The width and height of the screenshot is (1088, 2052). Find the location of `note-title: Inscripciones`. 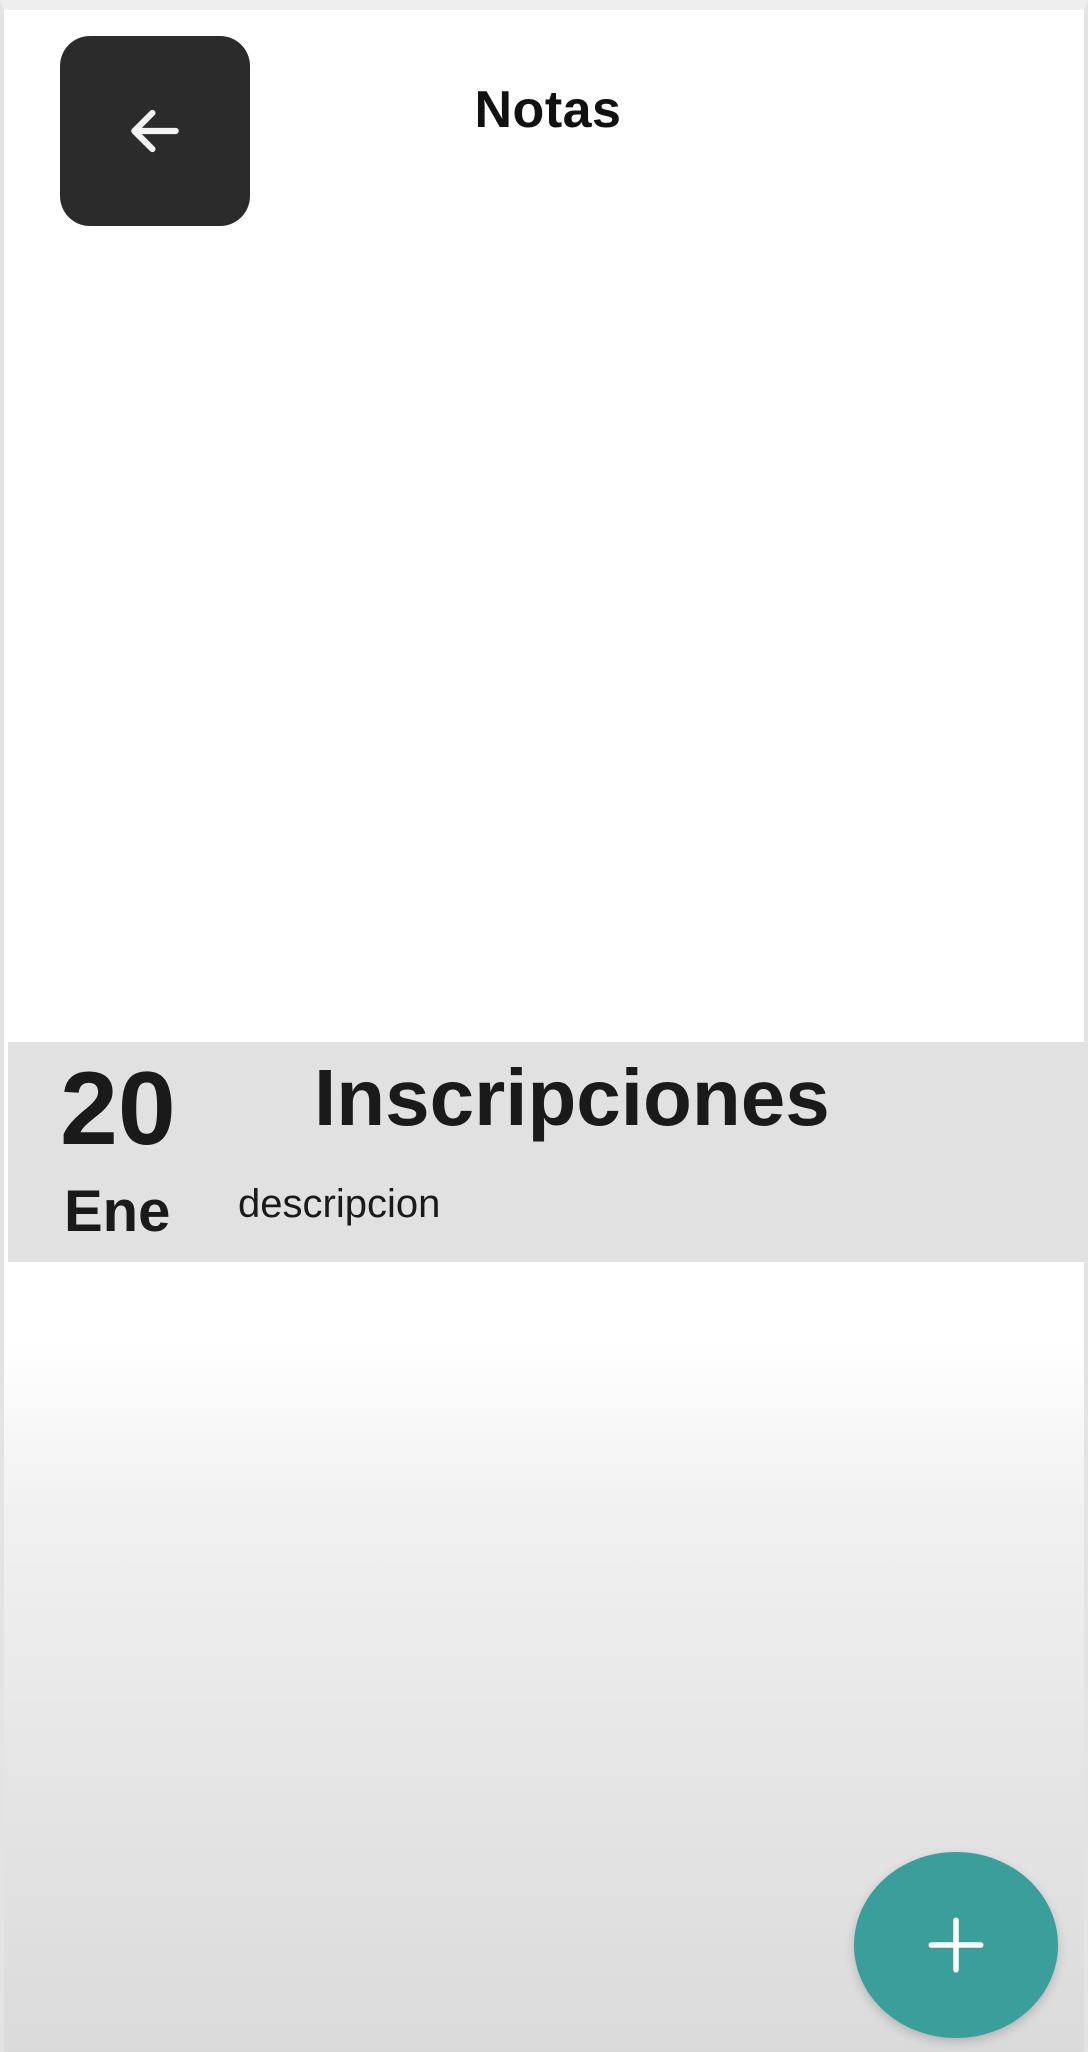

note-title: Inscripciones is located at coordinates (572, 1097).